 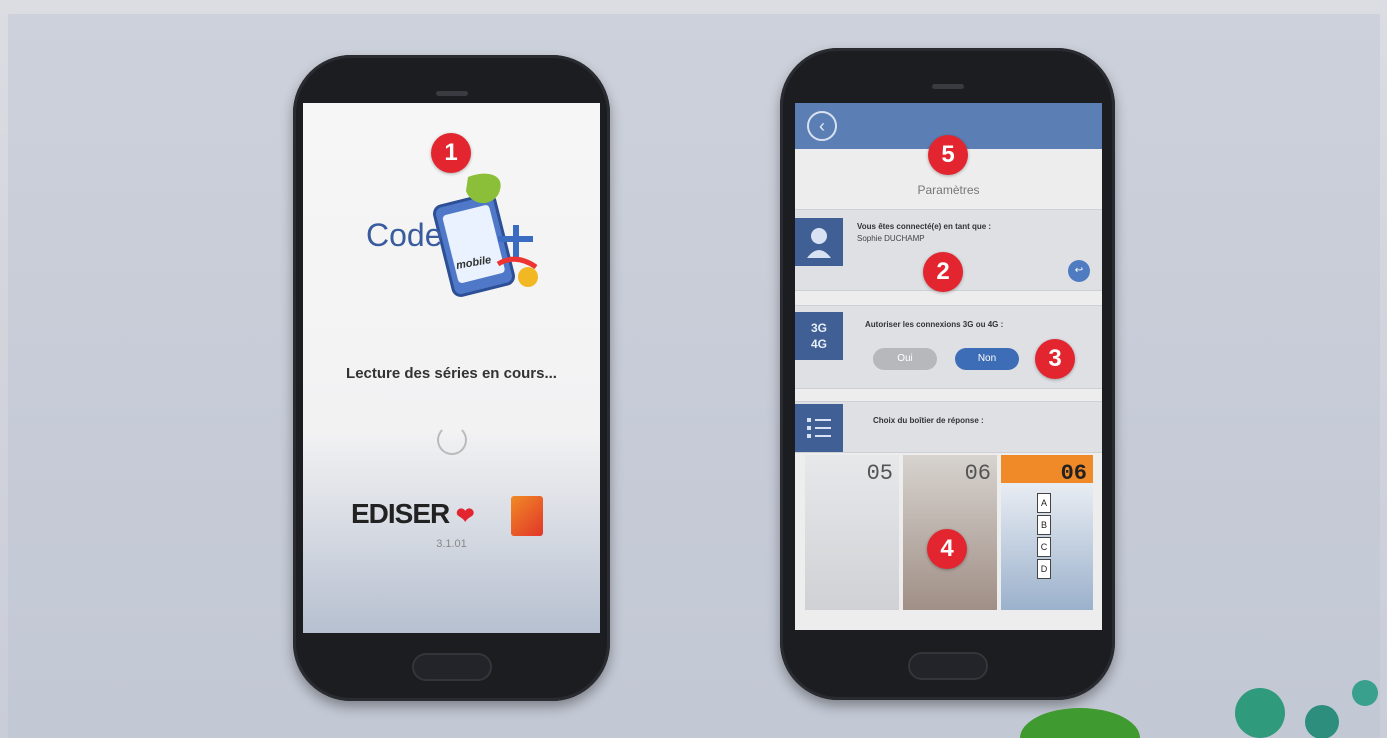 I want to click on answer-box-section: Choix du boîtier de réponse :, so click(x=948, y=427).